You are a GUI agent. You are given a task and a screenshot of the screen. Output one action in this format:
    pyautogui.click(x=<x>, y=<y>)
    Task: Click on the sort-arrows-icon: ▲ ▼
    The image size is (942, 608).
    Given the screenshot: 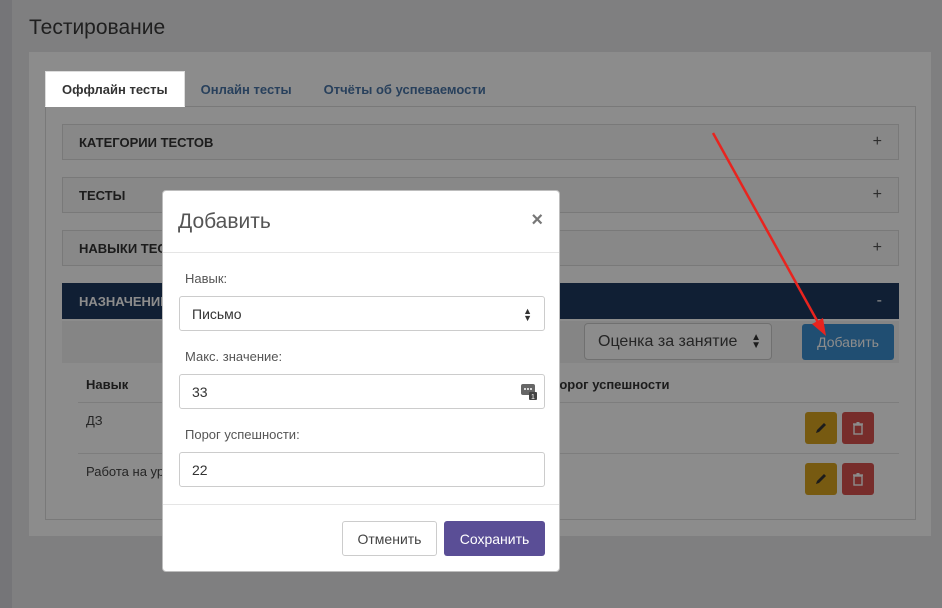 What is the action you would take?
    pyautogui.click(x=527, y=314)
    